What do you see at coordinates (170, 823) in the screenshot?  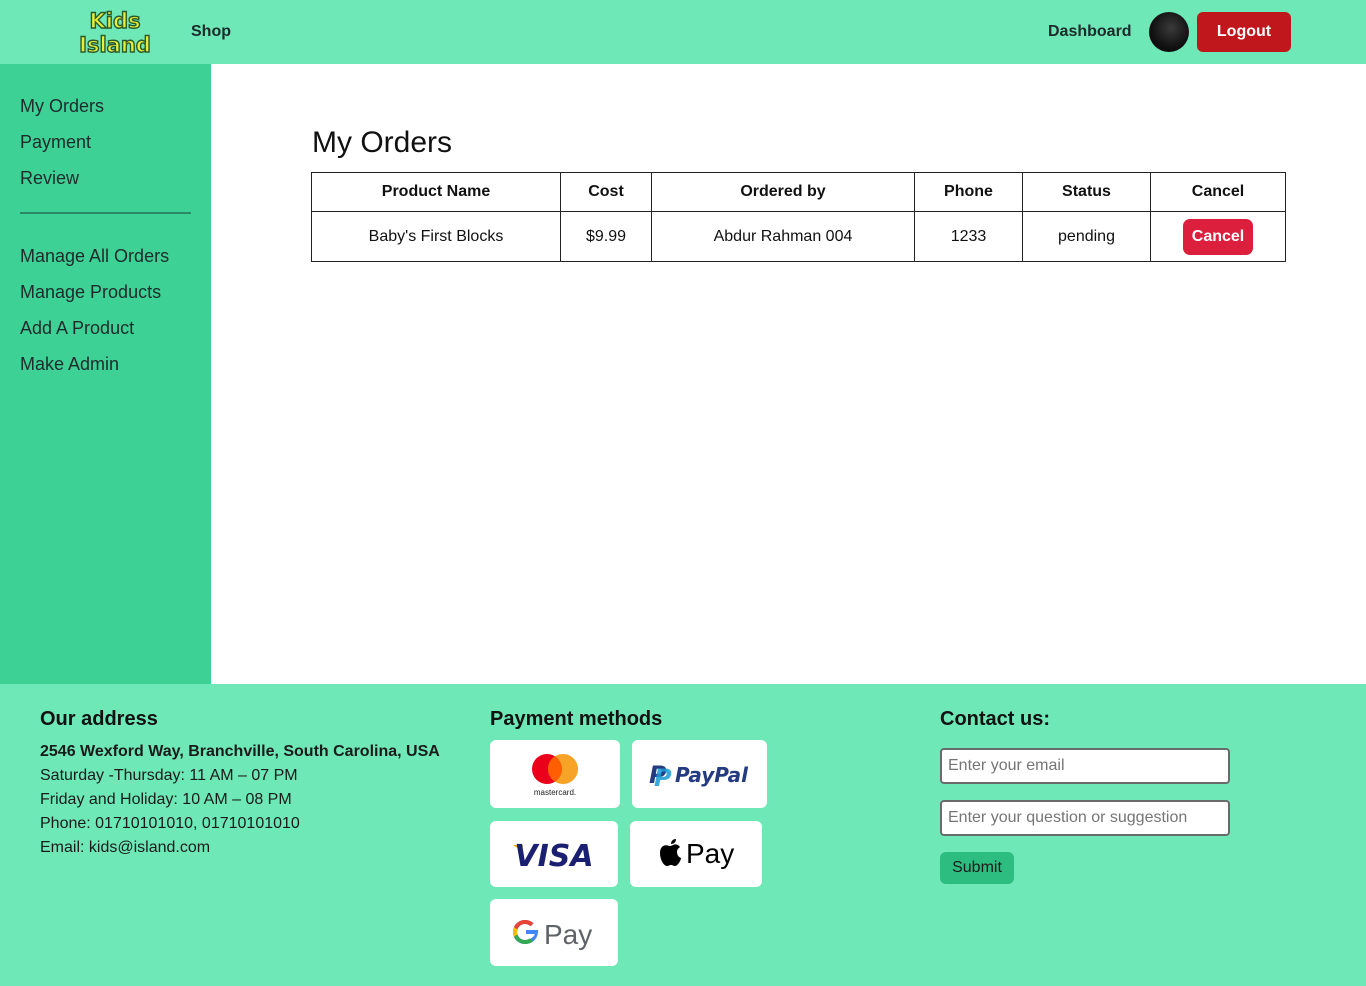 I see `address-phone: Phone: 01710101010, 01710101010` at bounding box center [170, 823].